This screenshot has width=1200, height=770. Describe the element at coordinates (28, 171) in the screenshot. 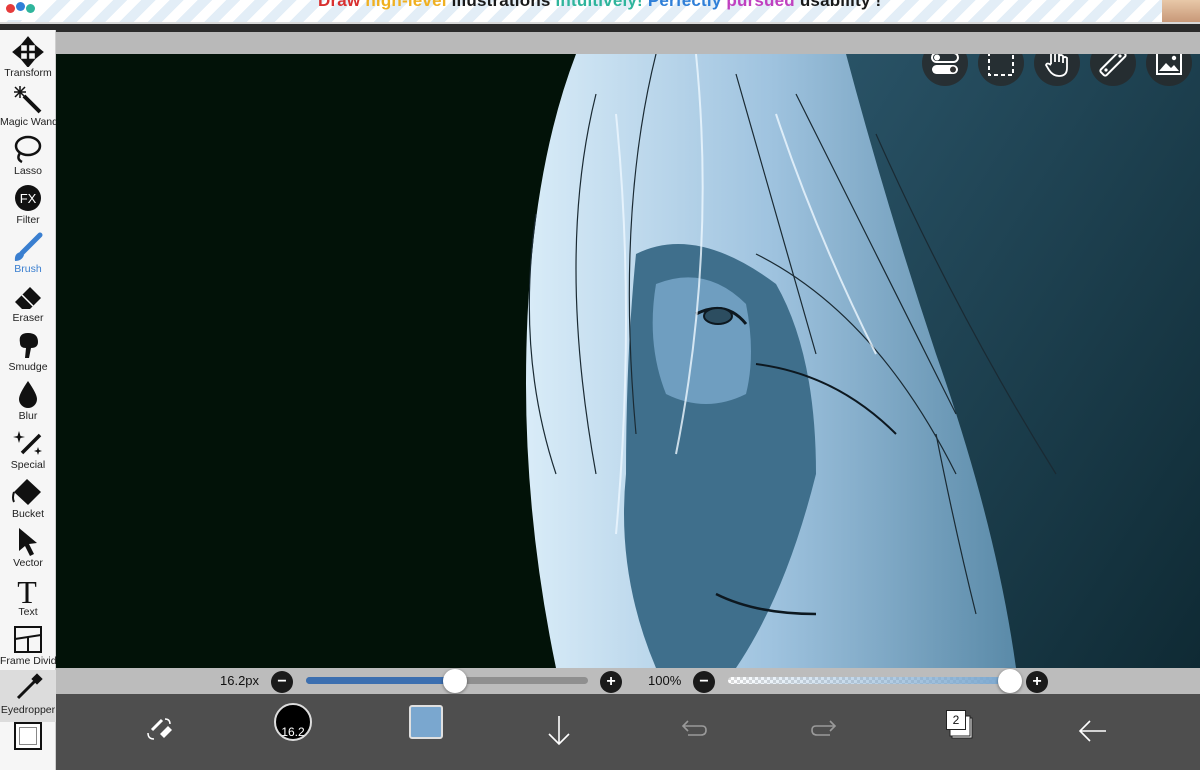

I see `tool-label: Lasso` at that location.